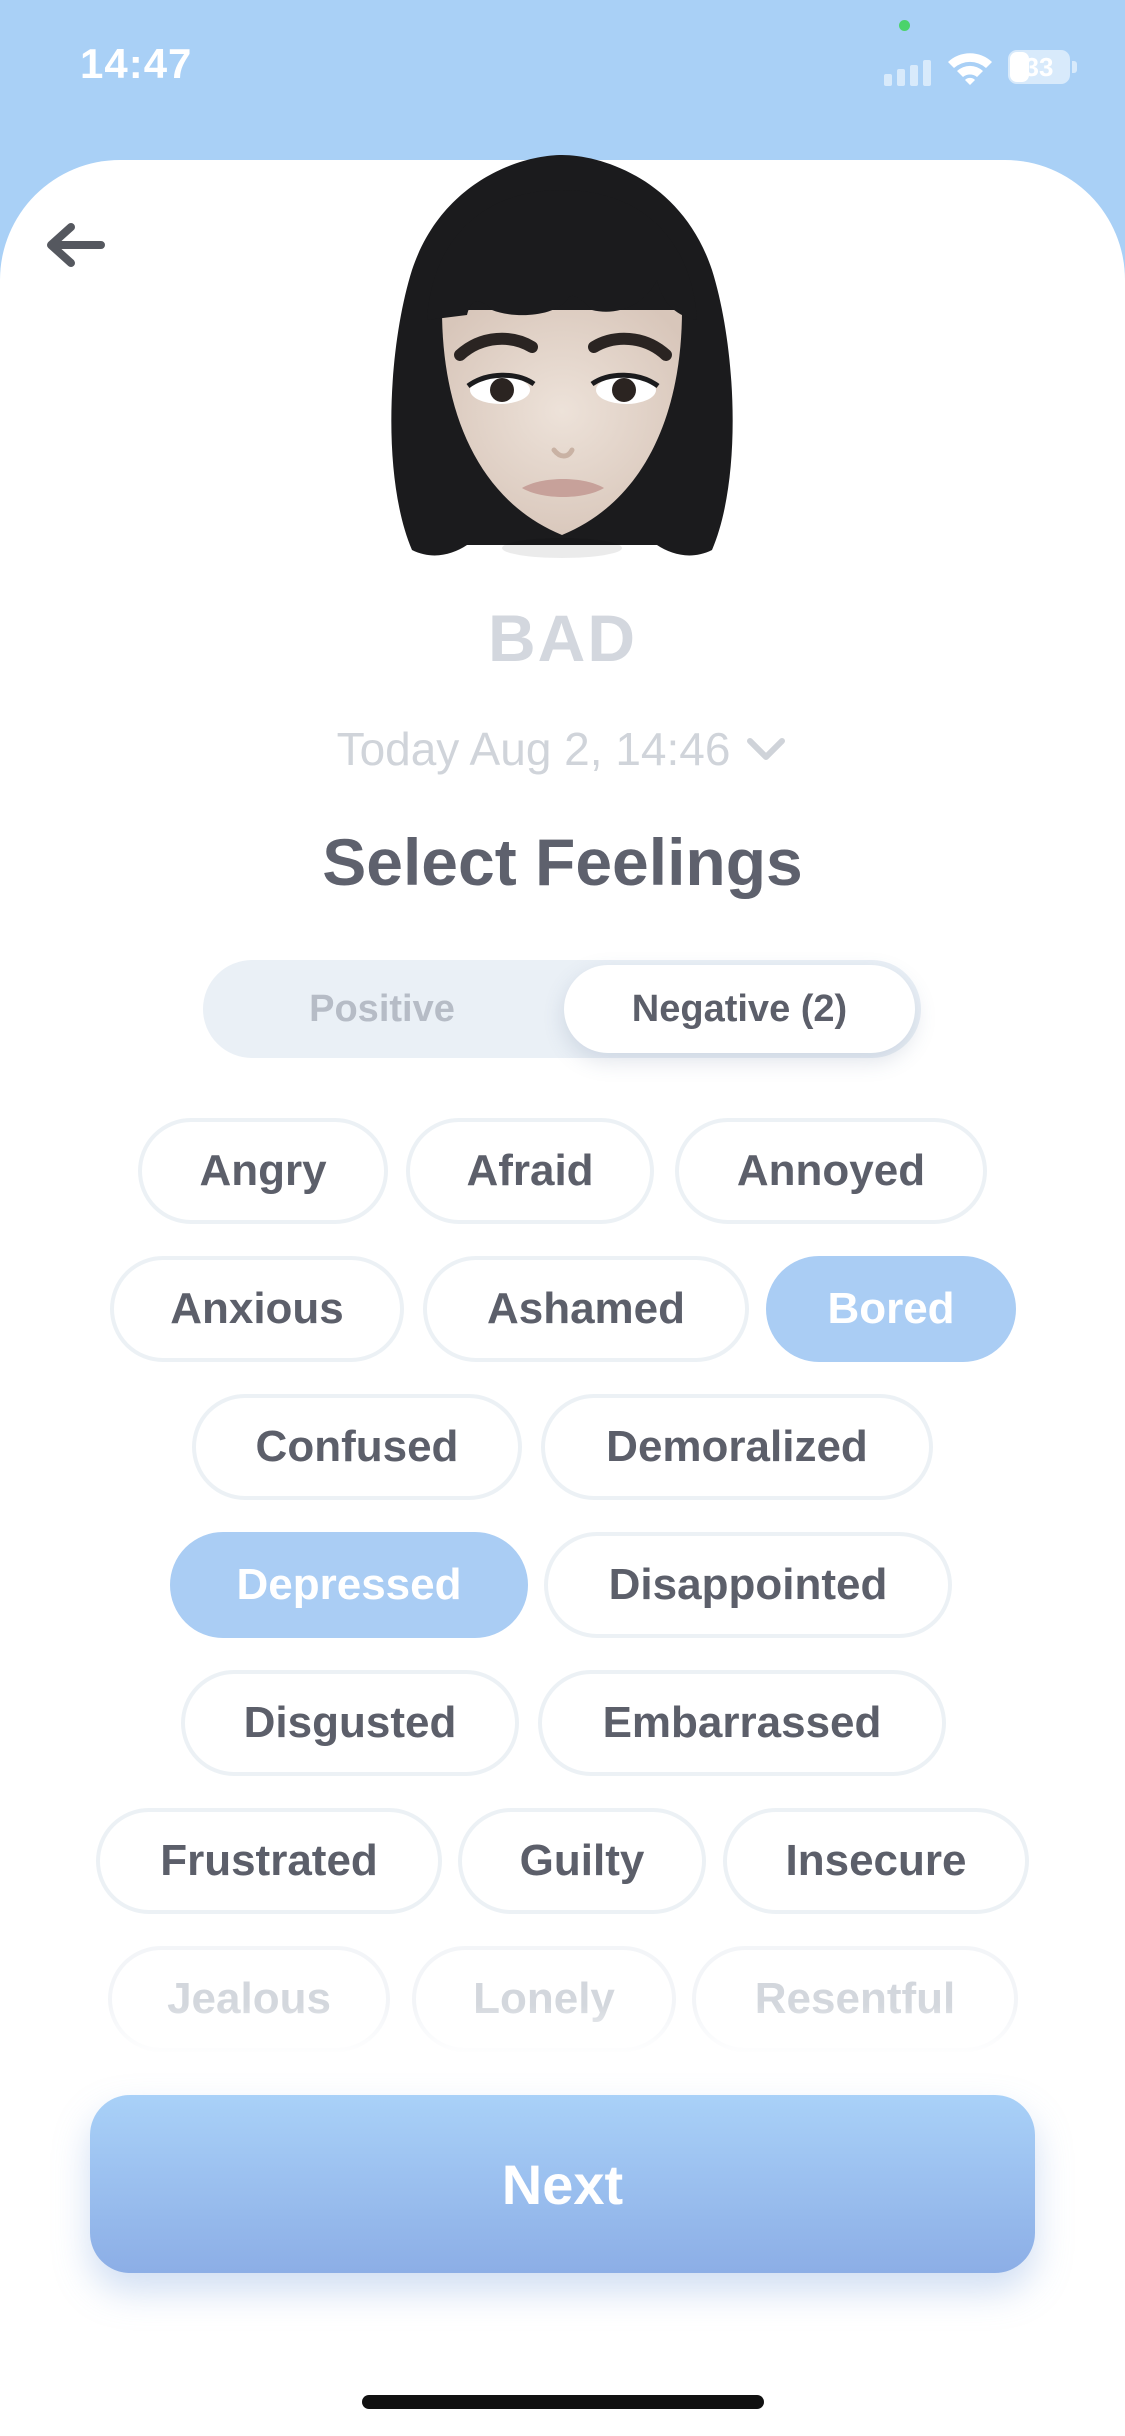 The image size is (1125, 2436). I want to click on feeling-chip-insecure: Insecure, so click(876, 1861).